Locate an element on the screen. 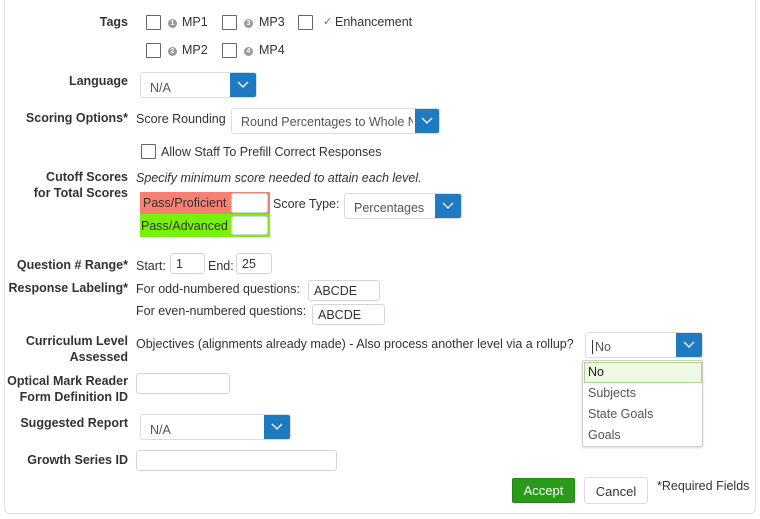  tag-mp3-label: MP3 is located at coordinates (272, 22).